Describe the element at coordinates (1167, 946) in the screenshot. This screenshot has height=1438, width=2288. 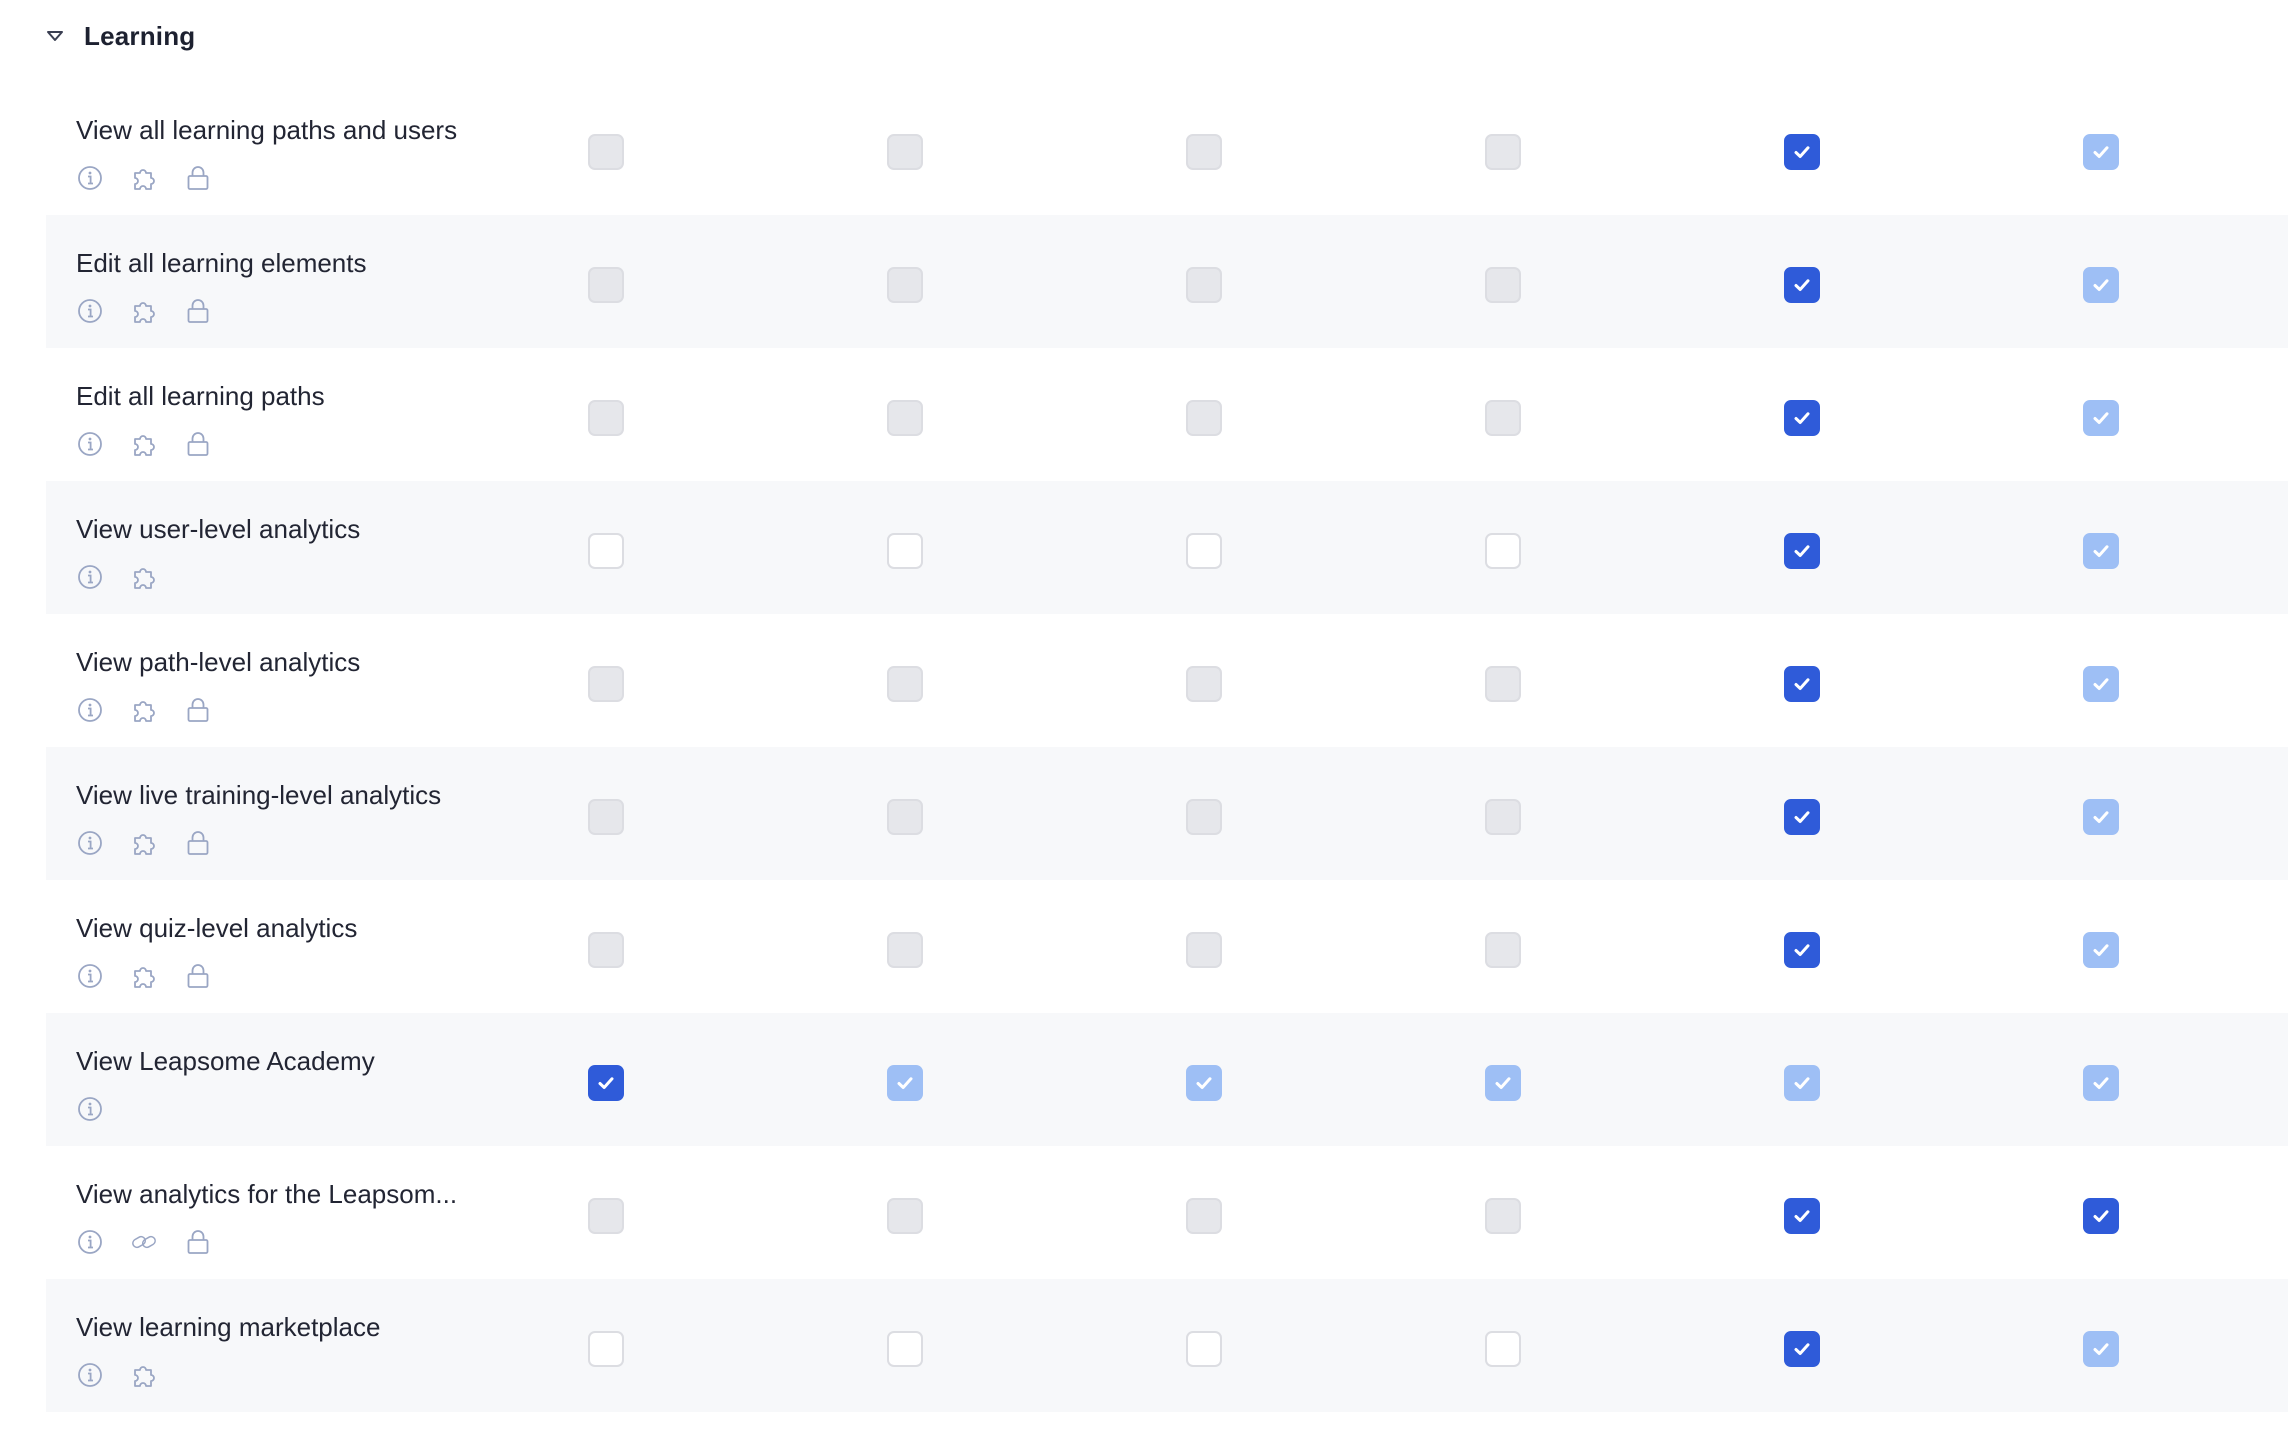
I see `permission-row: View quiz-level analytics` at that location.